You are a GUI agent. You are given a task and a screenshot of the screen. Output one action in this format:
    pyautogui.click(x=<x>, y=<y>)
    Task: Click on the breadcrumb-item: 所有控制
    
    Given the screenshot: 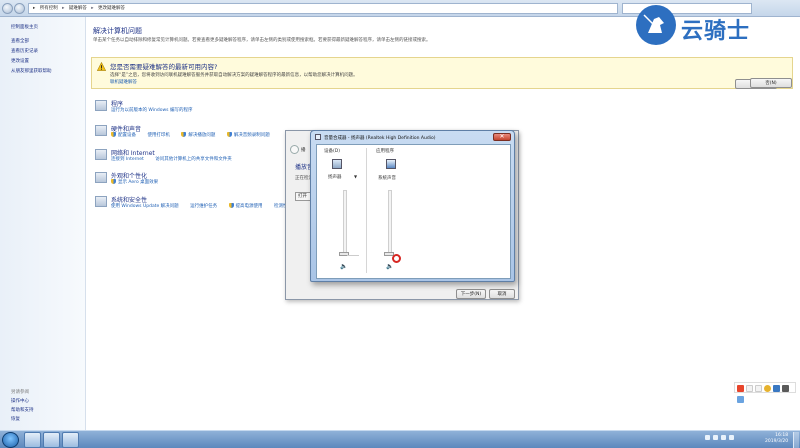 What is the action you would take?
    pyautogui.click(x=49, y=8)
    